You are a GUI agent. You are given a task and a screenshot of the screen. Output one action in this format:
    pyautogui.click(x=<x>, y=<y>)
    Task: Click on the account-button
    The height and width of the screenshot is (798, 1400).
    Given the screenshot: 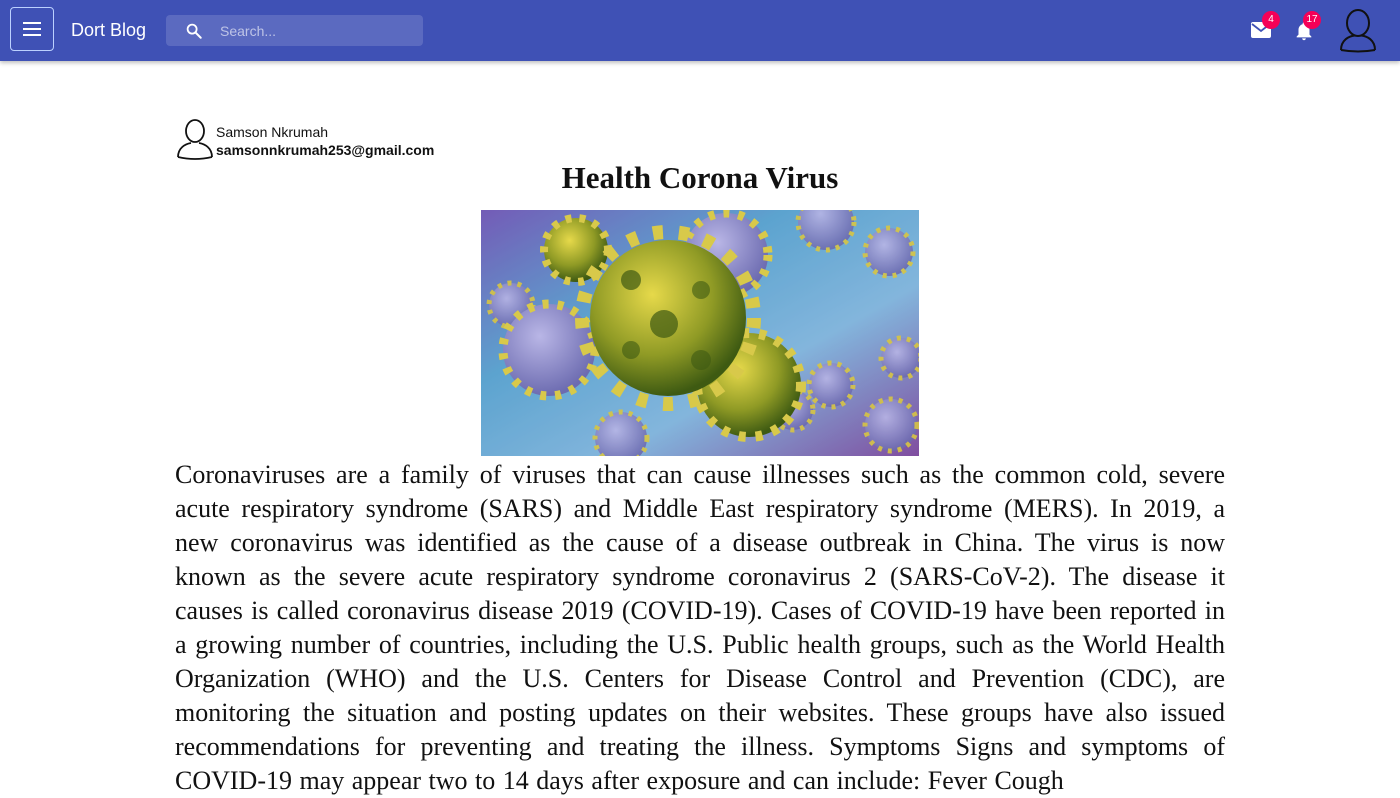 What is the action you would take?
    pyautogui.click(x=1358, y=30)
    